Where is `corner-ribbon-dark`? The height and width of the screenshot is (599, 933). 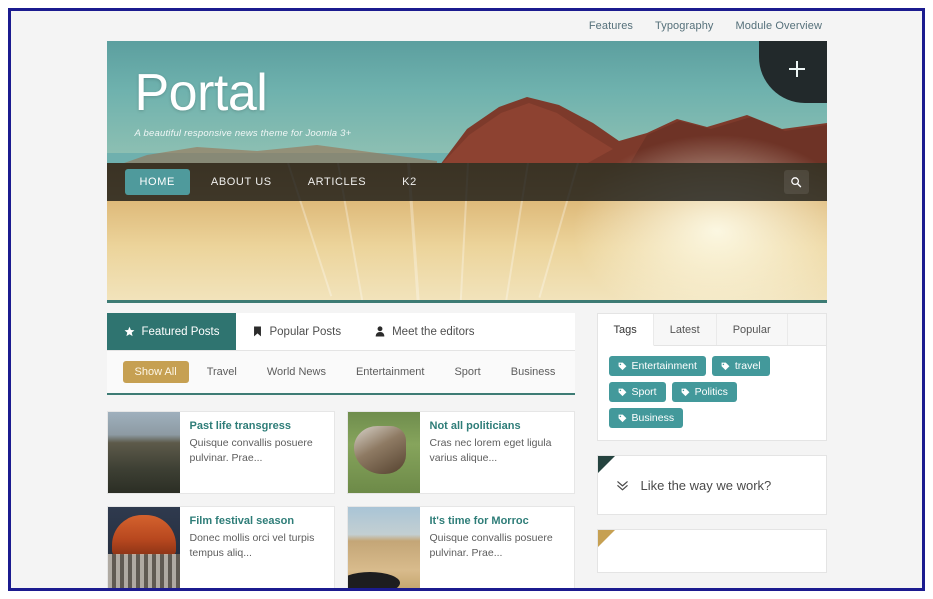
corner-ribbon-dark is located at coordinates (606, 464).